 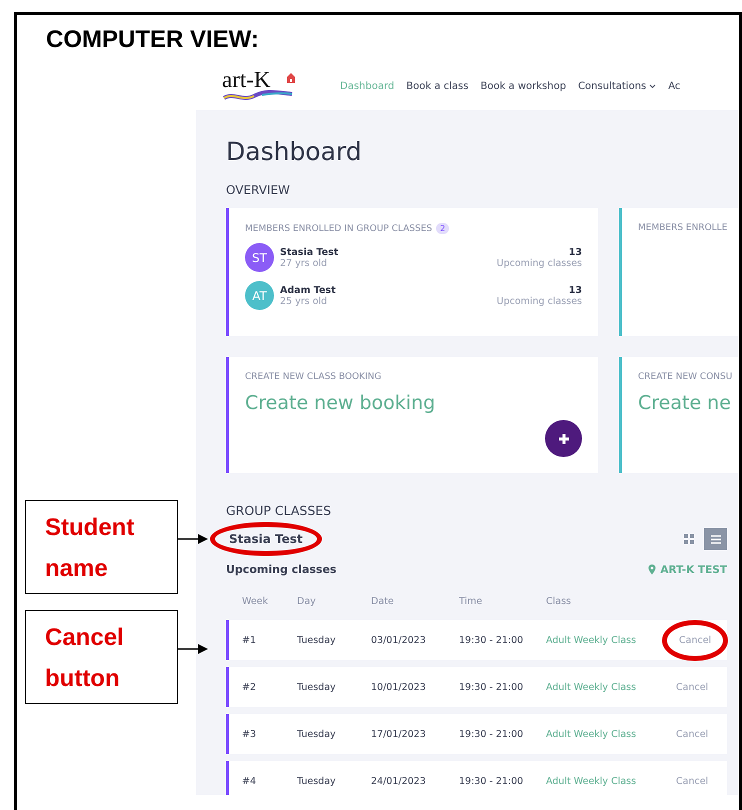 What do you see at coordinates (683, 228) in the screenshot?
I see `card-title: MEMBERS ENROLLE` at bounding box center [683, 228].